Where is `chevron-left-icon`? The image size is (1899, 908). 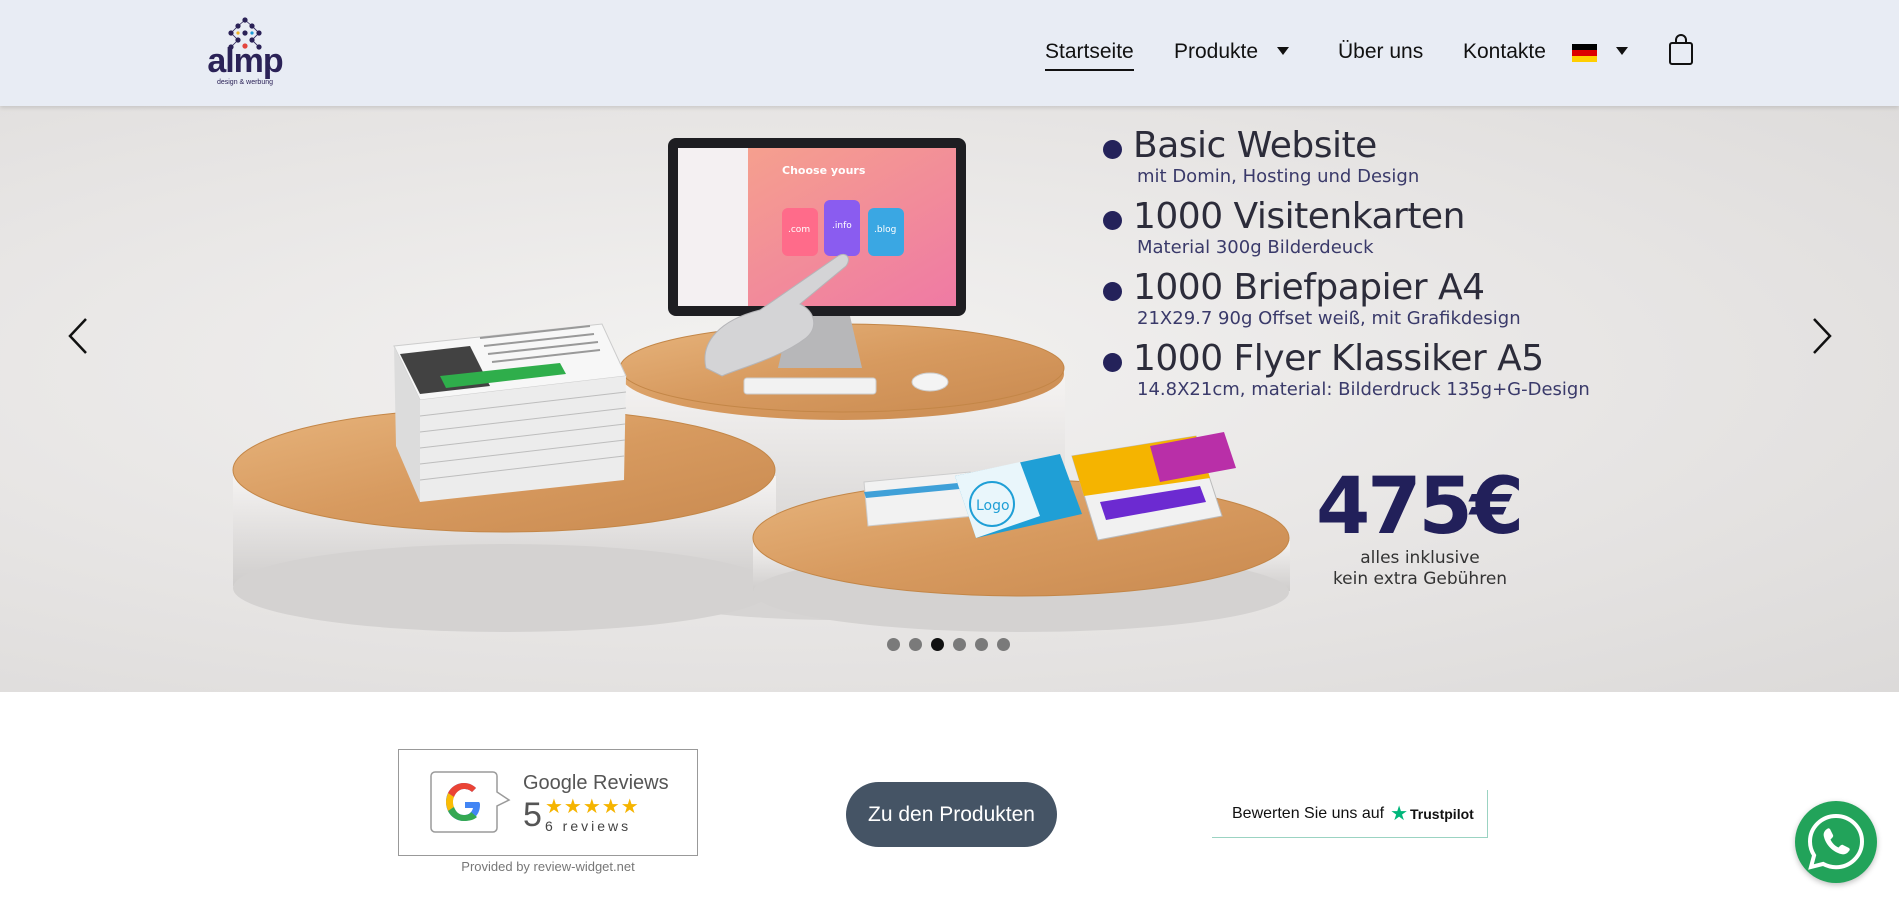
chevron-left-icon is located at coordinates (77, 336).